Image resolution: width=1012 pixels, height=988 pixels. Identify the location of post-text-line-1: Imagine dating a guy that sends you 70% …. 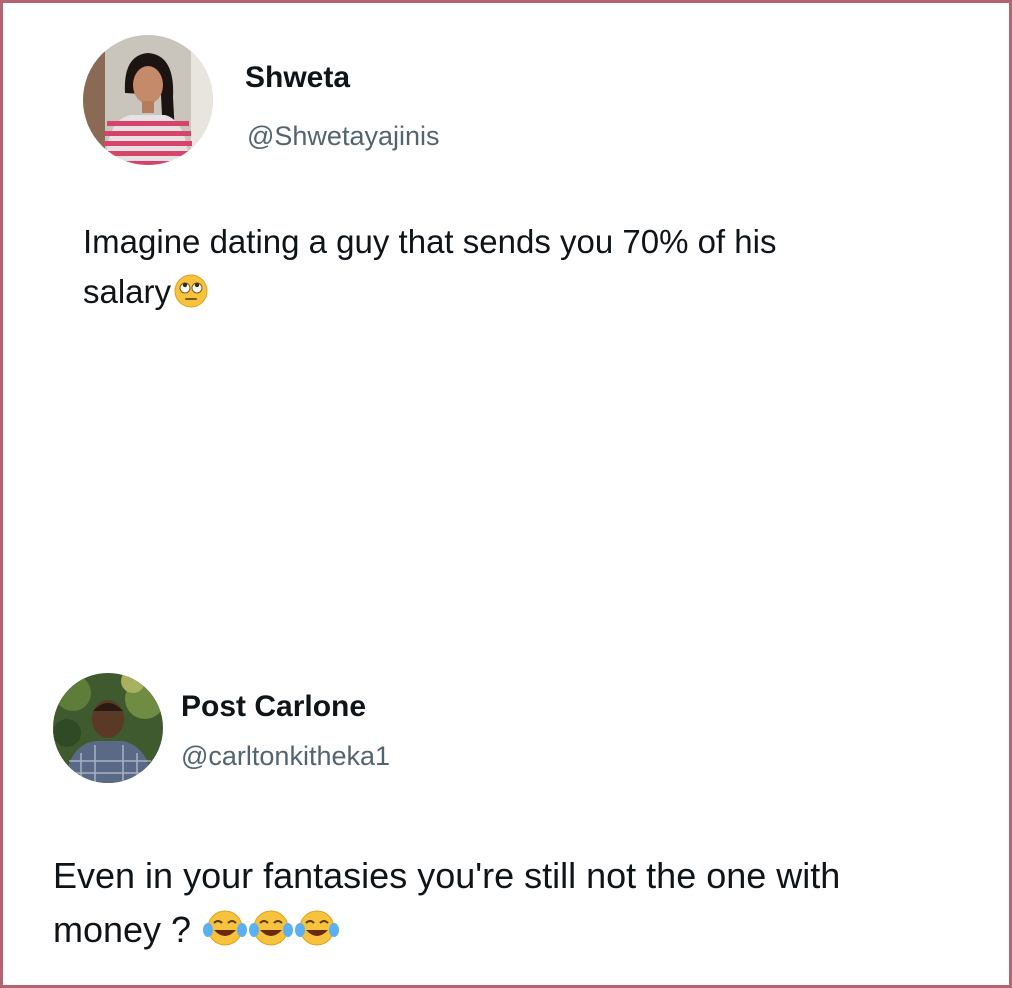
(430, 241).